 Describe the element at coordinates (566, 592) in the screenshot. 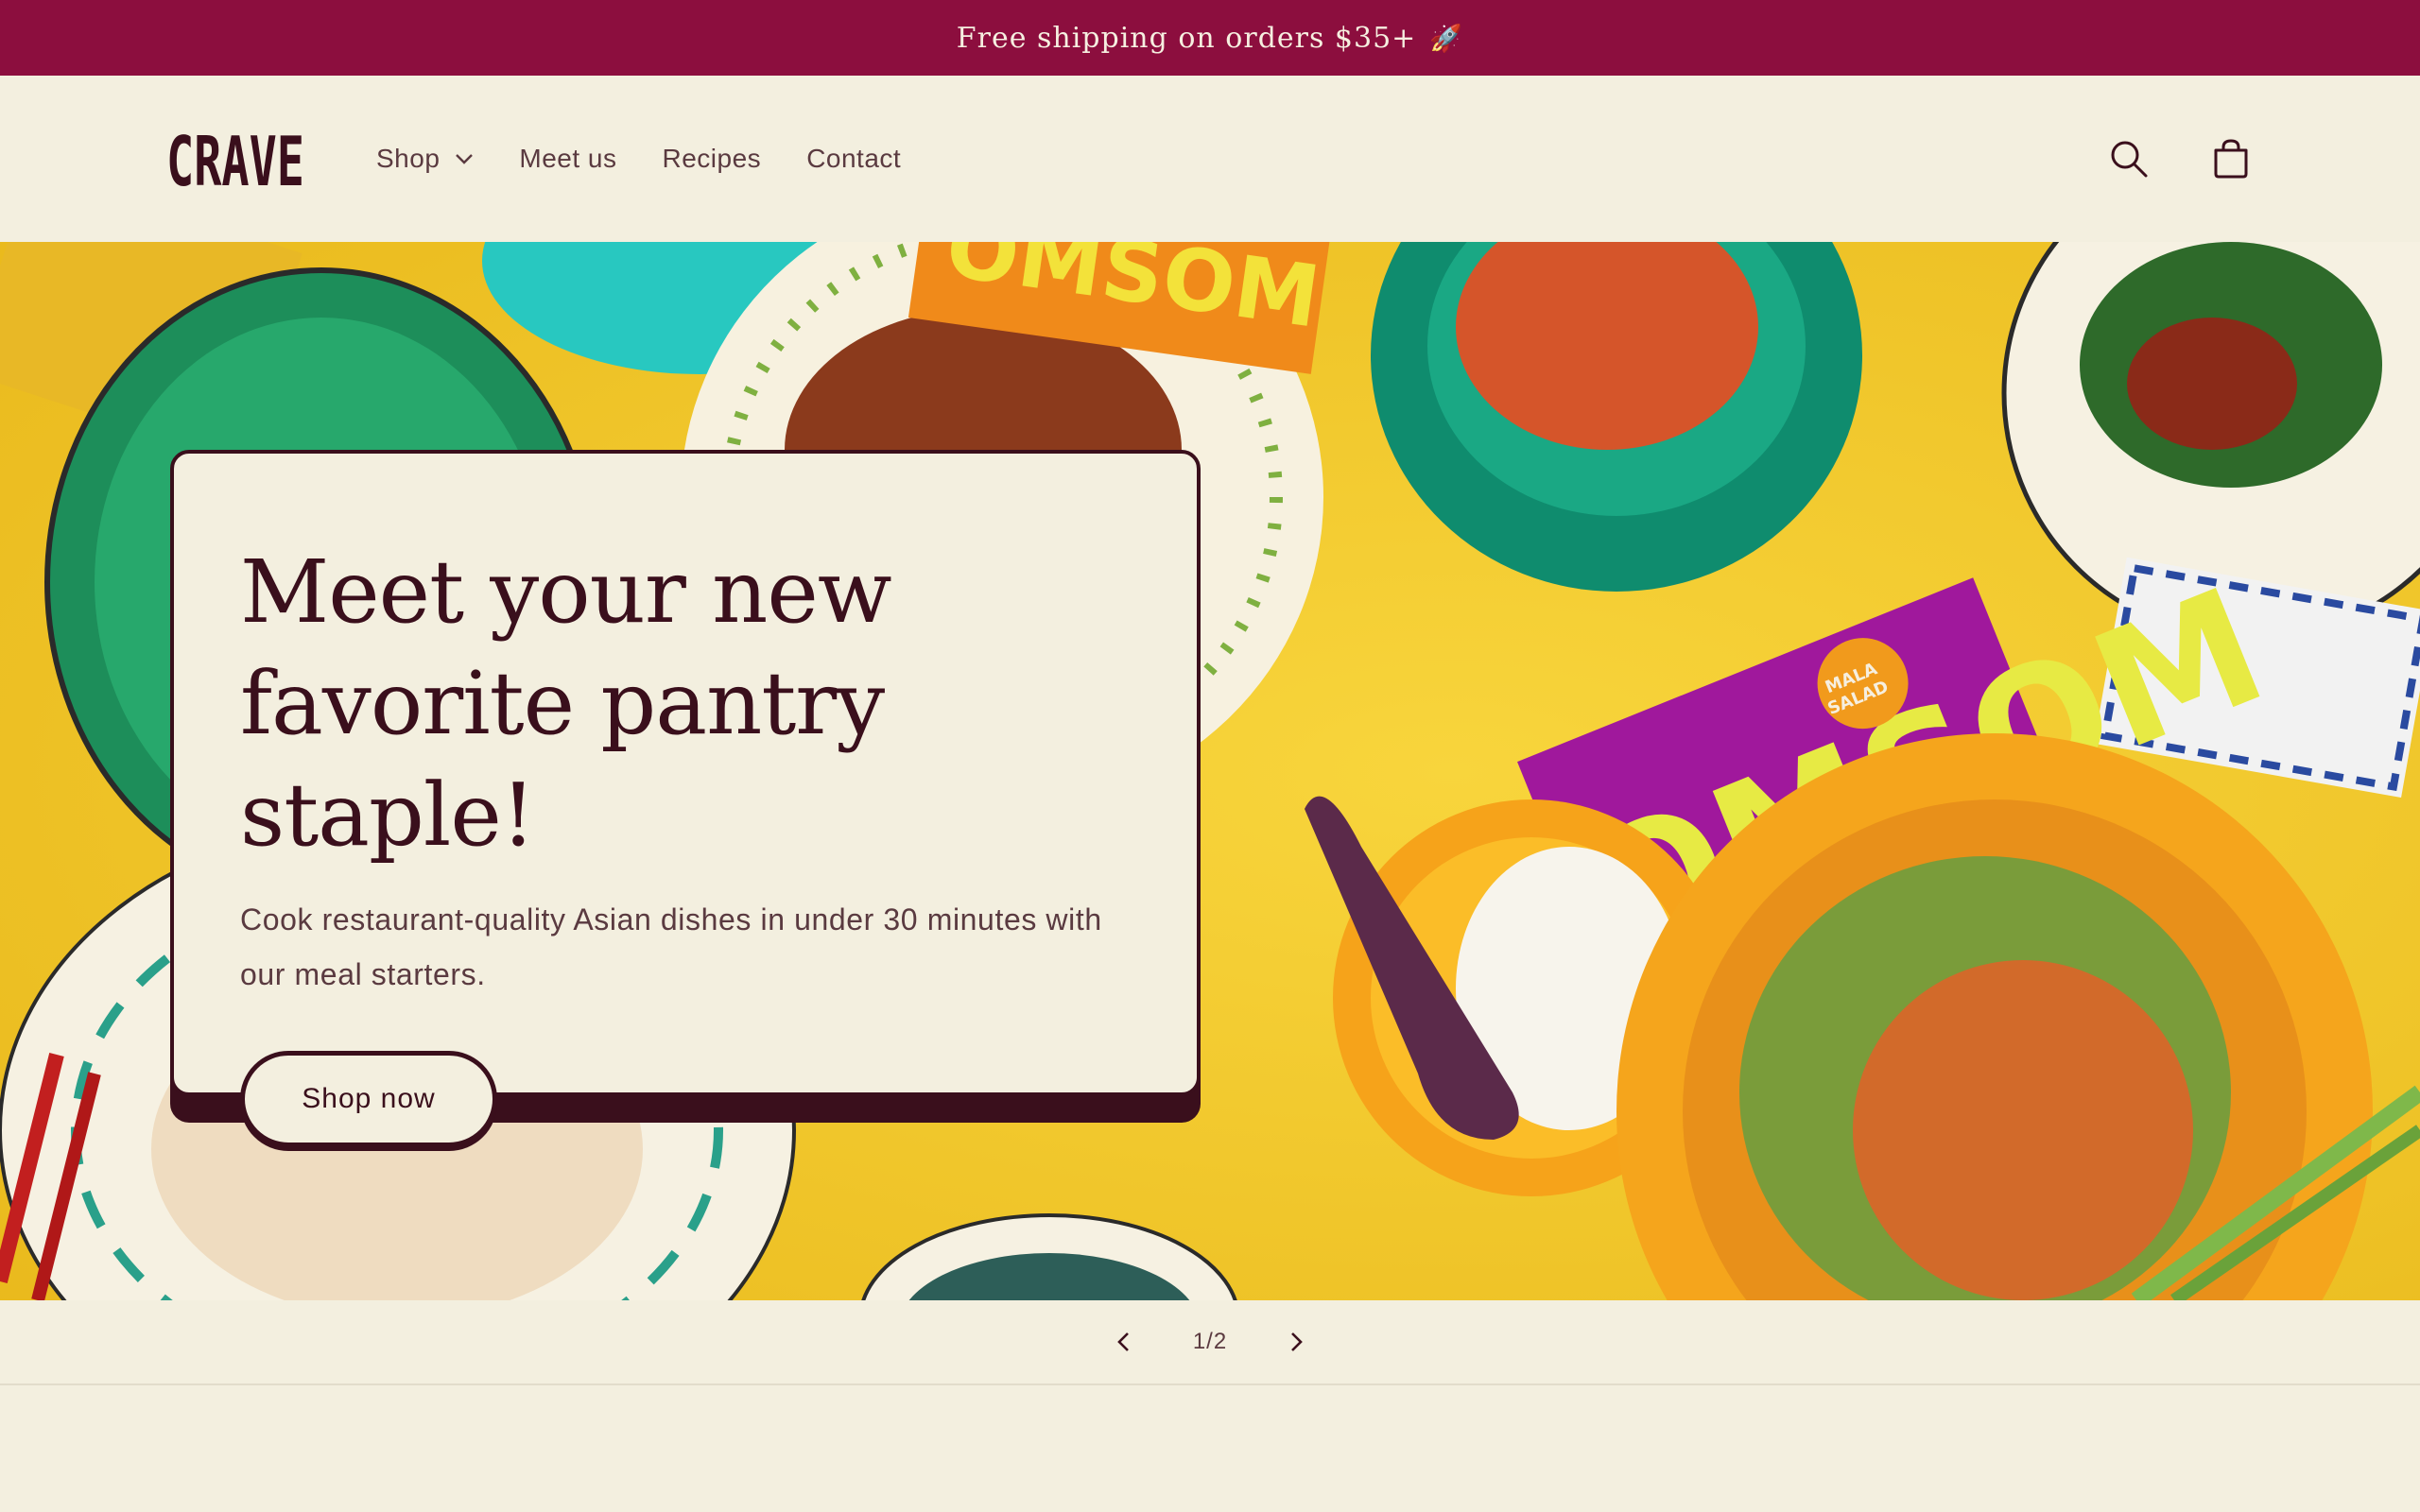

I see `hero-title-line1: Meet your new` at that location.